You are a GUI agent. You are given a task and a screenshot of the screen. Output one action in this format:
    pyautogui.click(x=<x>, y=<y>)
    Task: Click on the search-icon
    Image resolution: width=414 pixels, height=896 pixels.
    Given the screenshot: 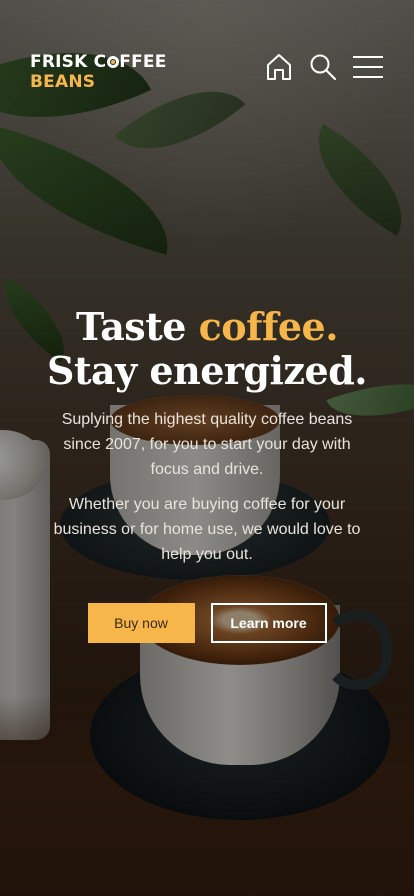 What is the action you would take?
    pyautogui.click(x=323, y=67)
    